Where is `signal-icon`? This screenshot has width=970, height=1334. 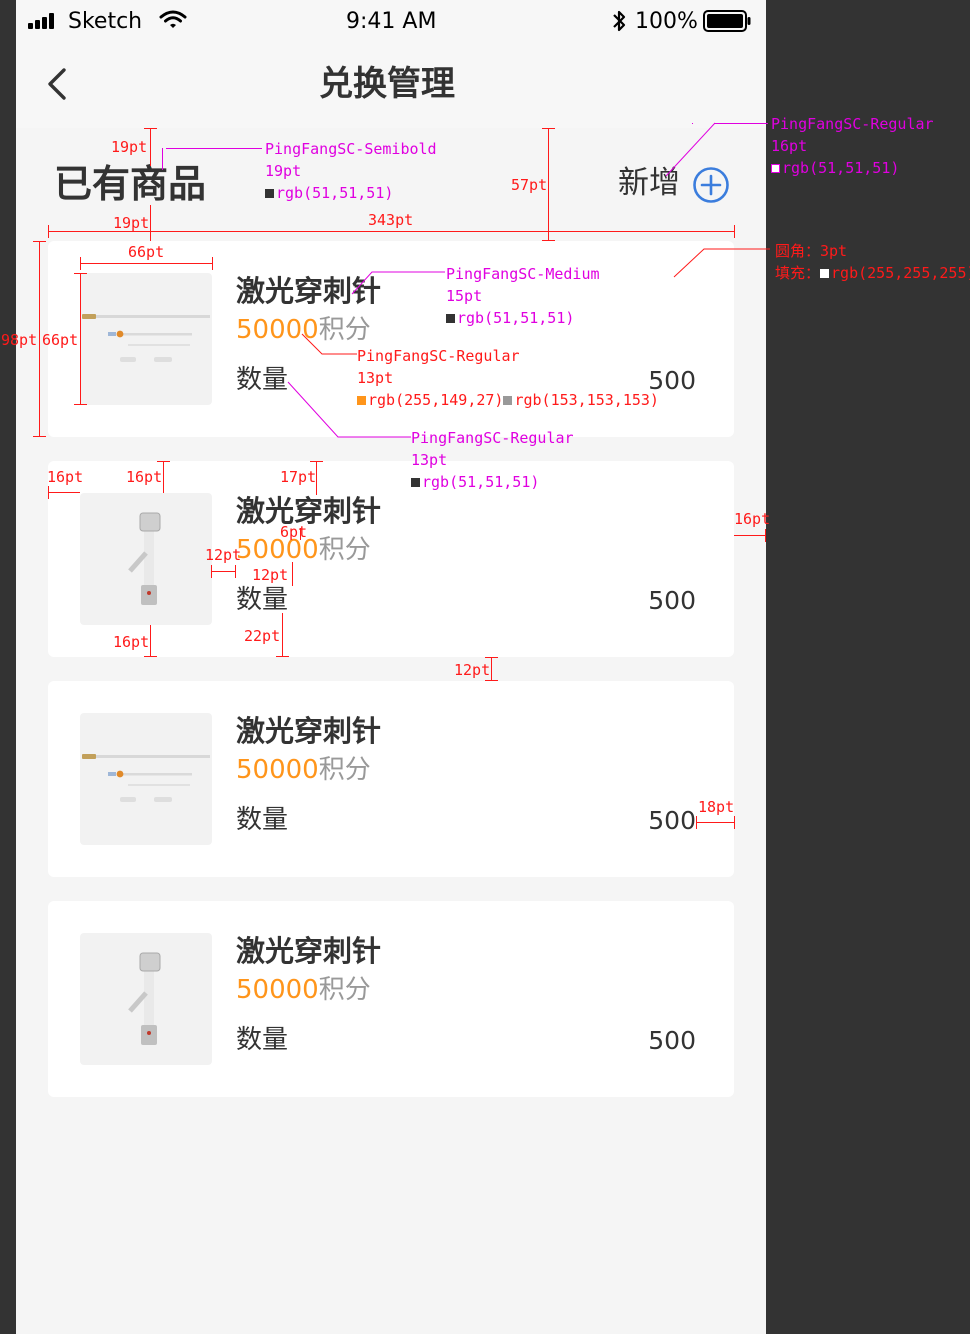 signal-icon is located at coordinates (46, 21).